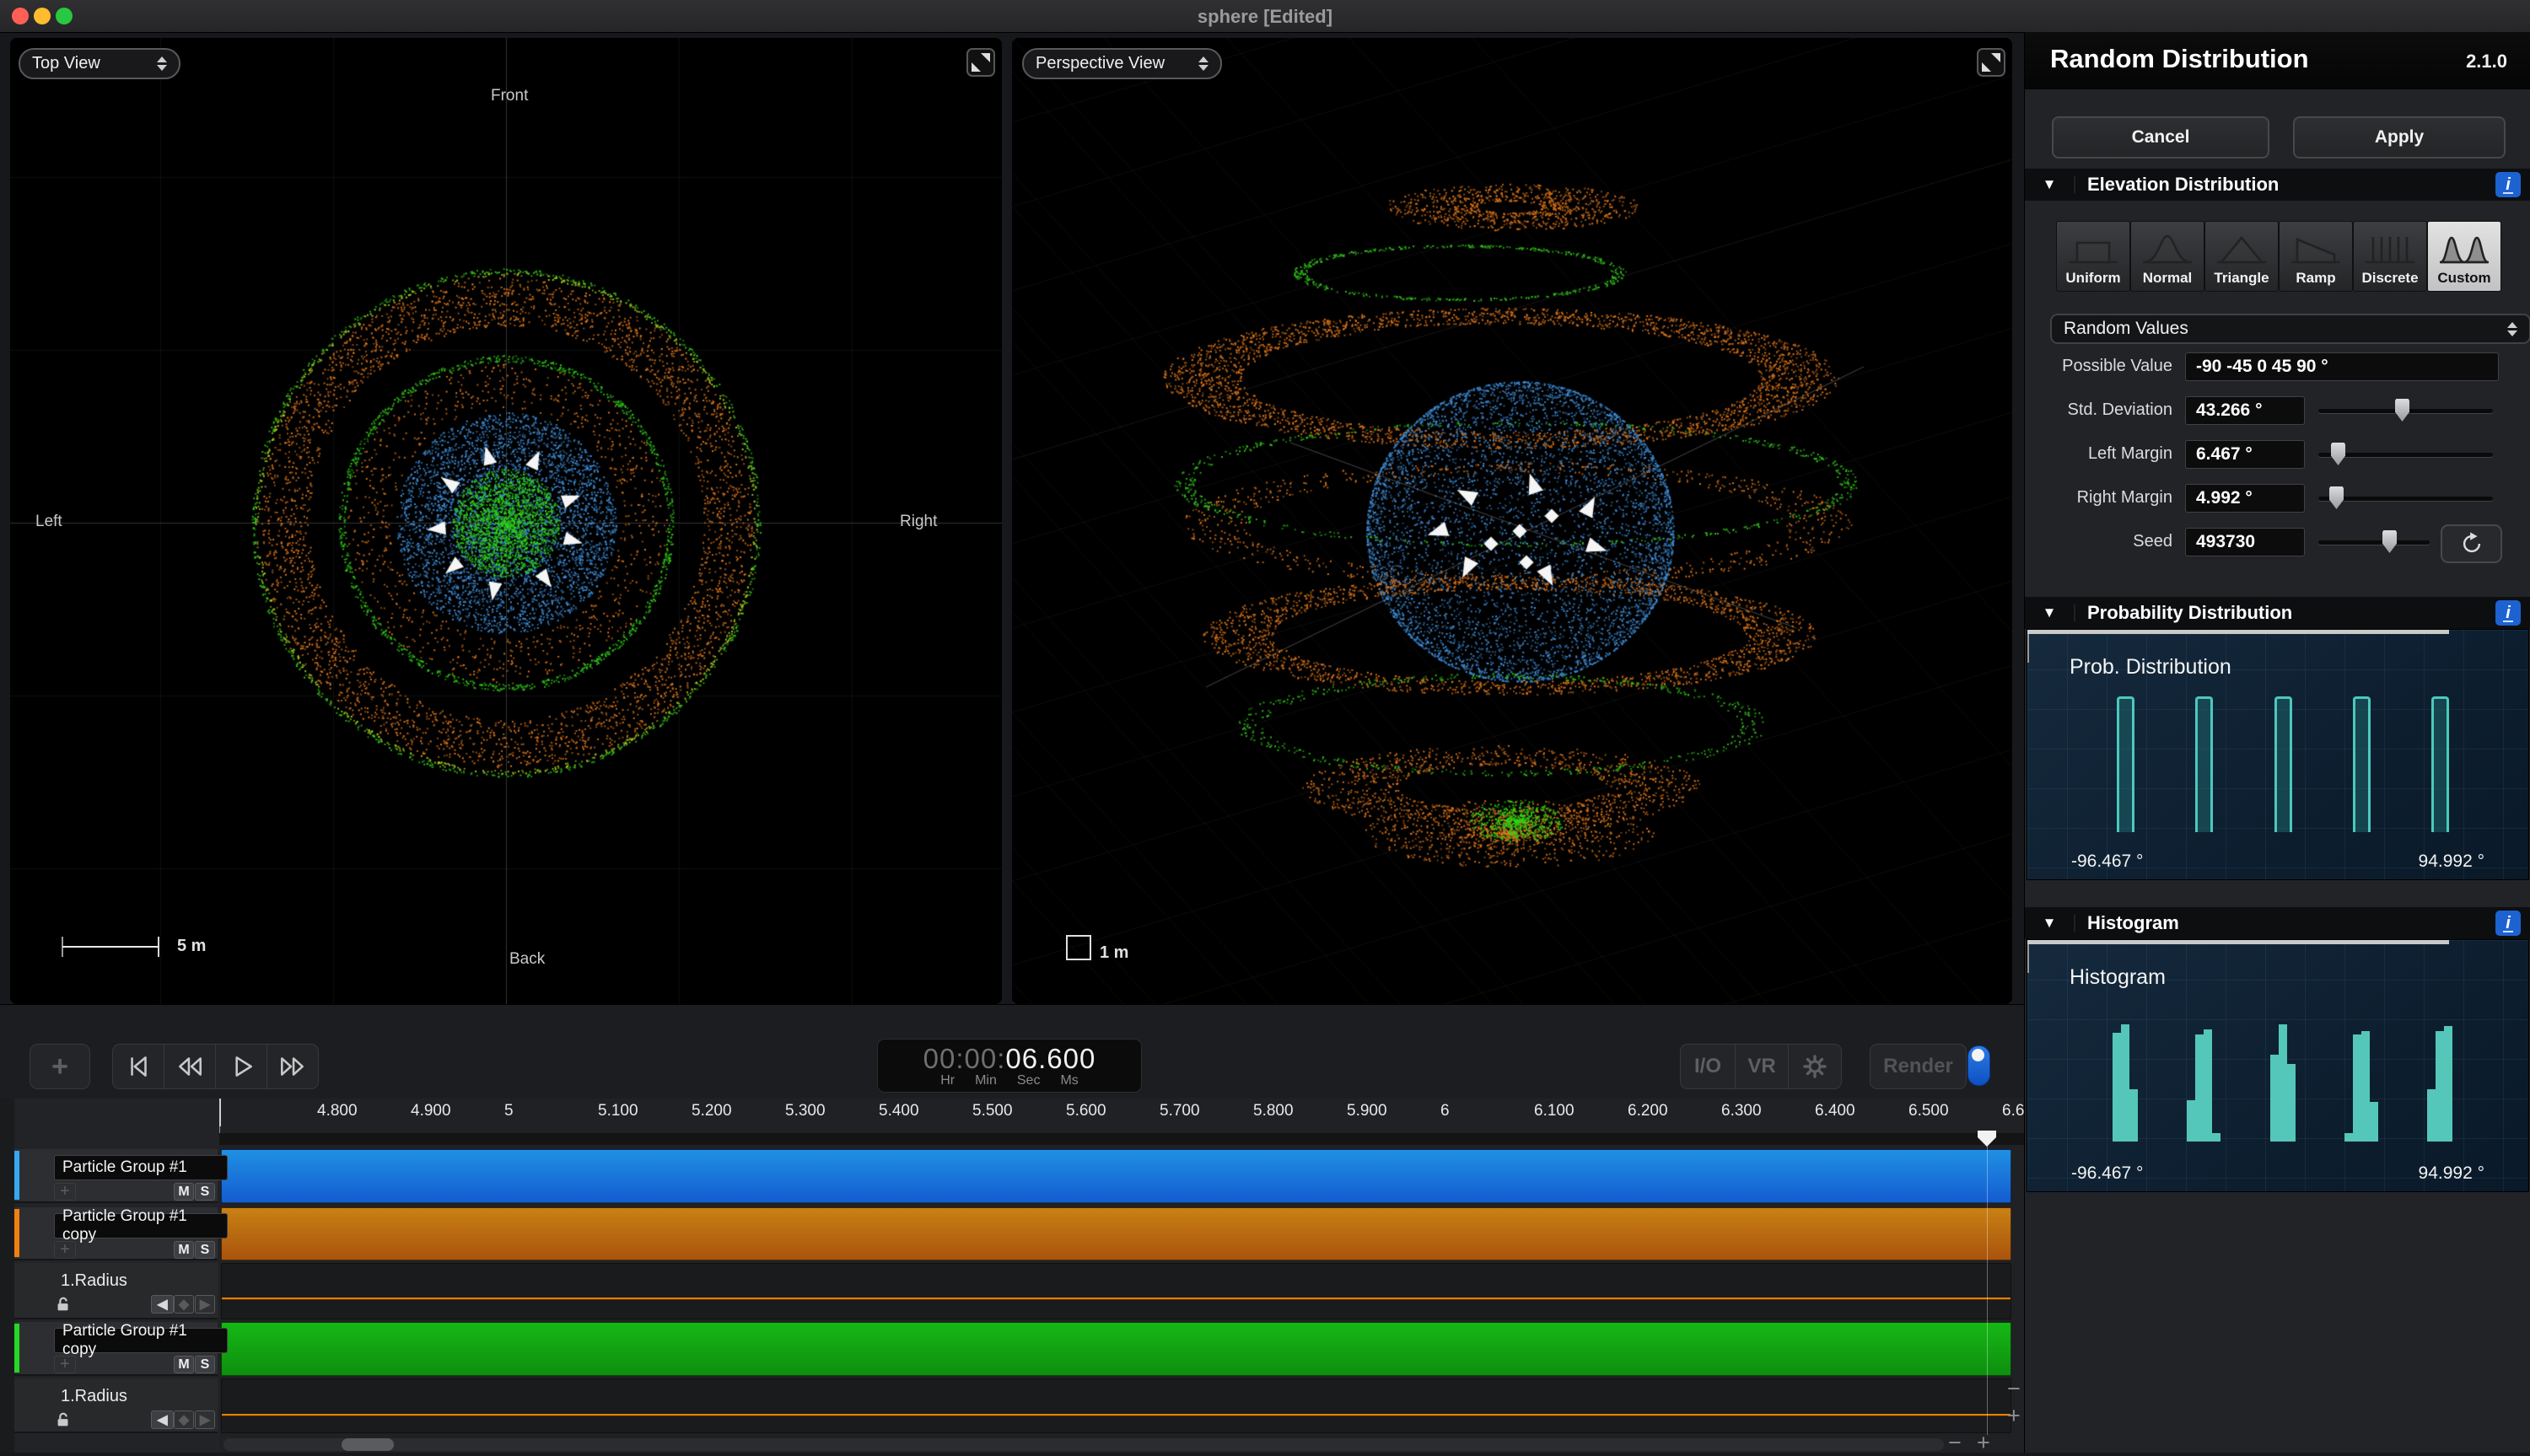 The width and height of the screenshot is (2530, 1456). What do you see at coordinates (1984, 1443) in the screenshot?
I see `timeline-zoom-in-button: +` at bounding box center [1984, 1443].